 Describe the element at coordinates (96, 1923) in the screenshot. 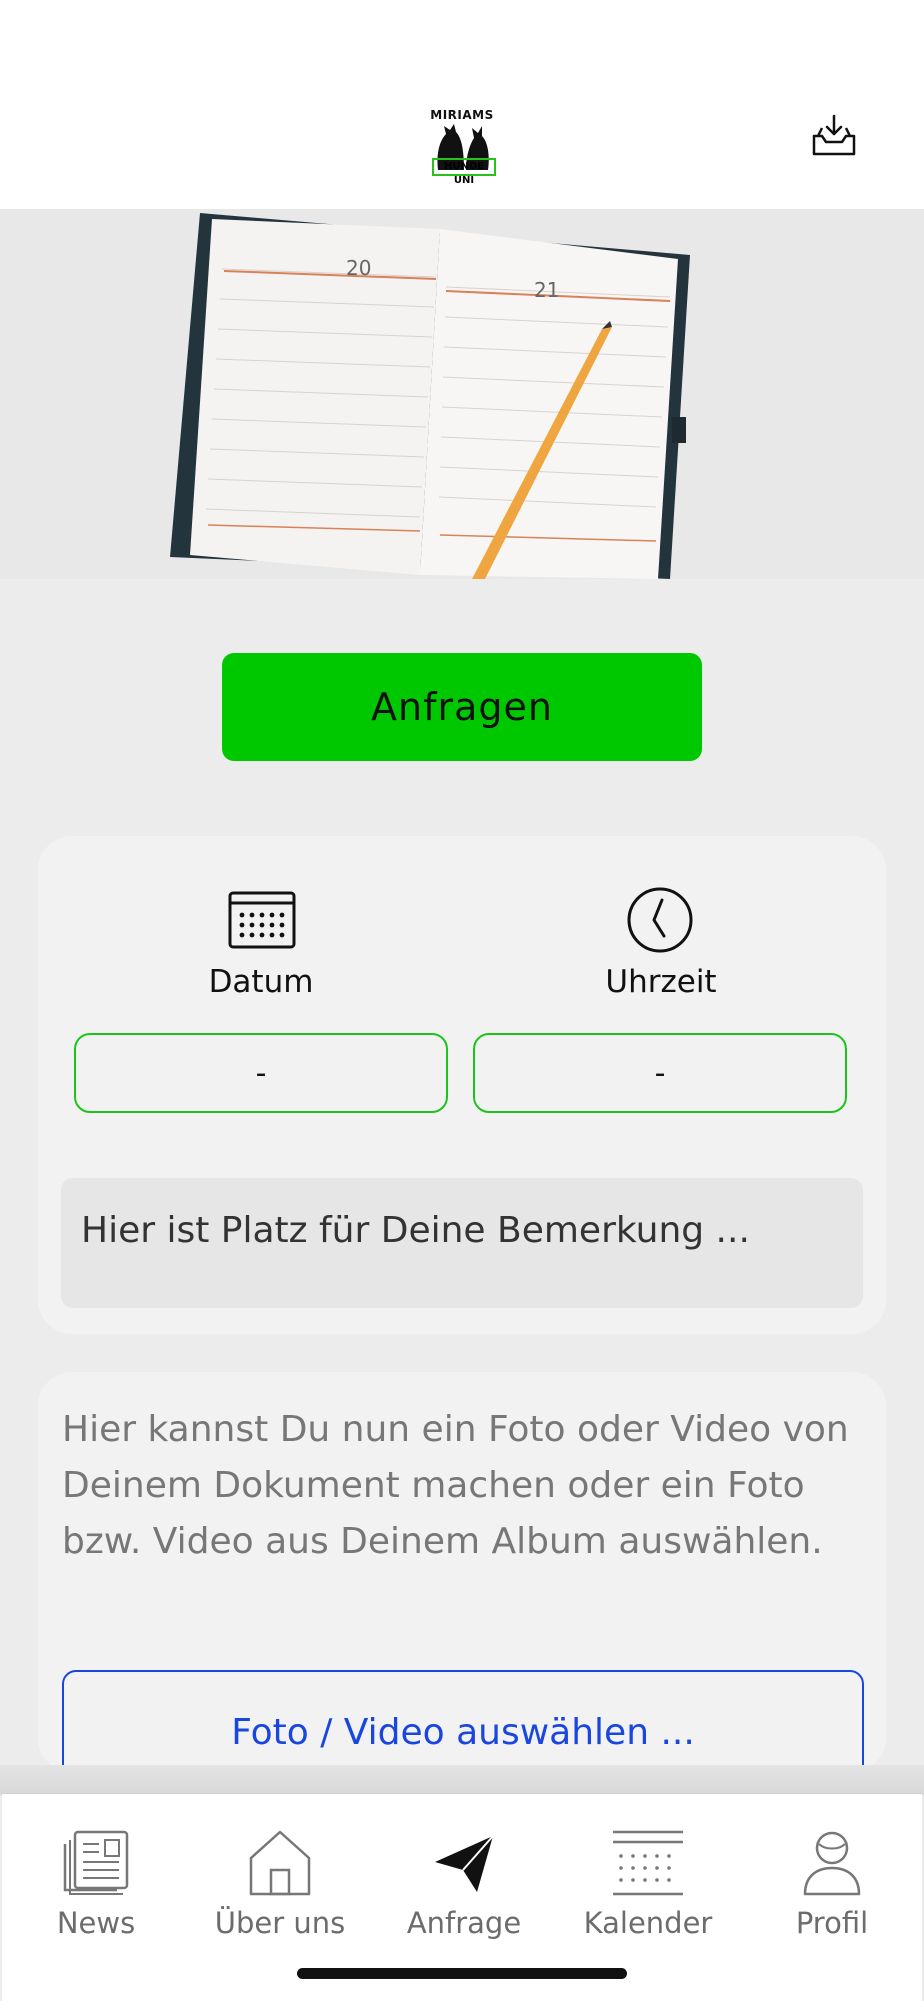

I see `tab-news-label: News` at that location.